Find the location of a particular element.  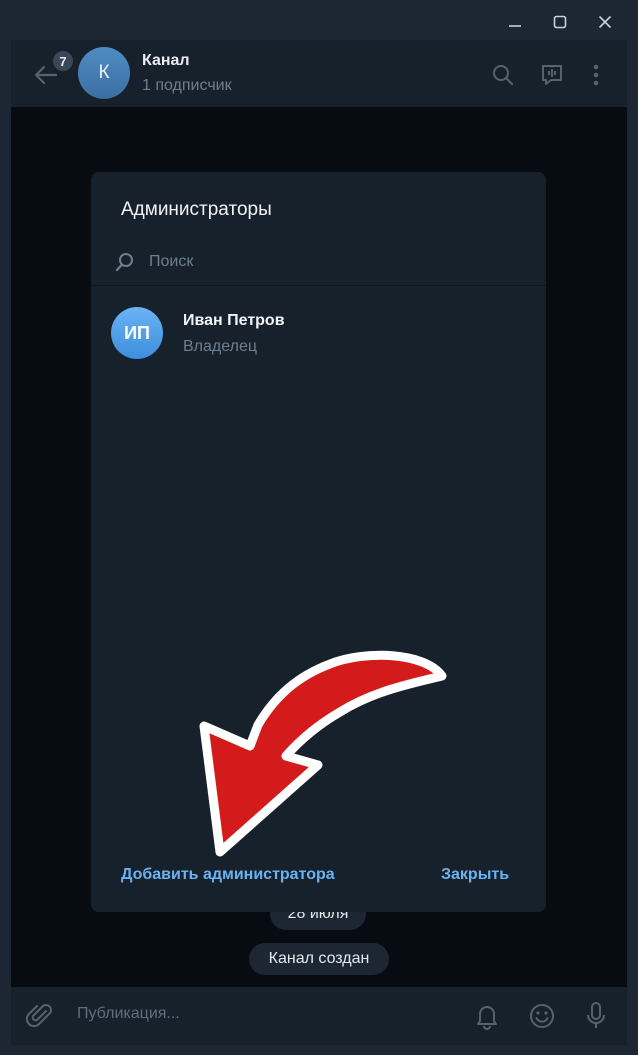

channel-avatar: К is located at coordinates (104, 73).